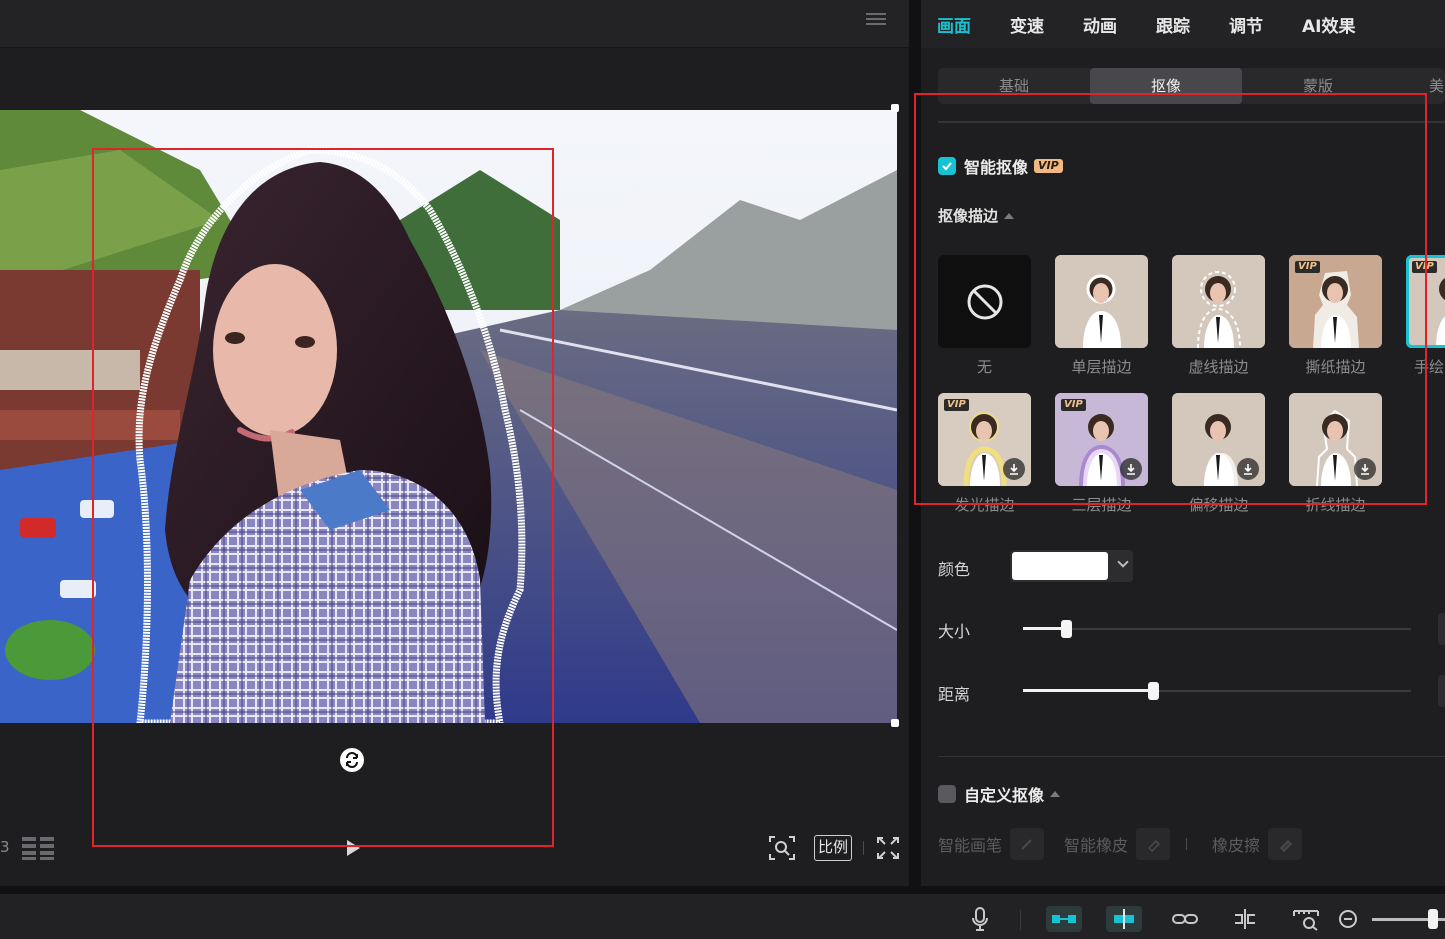 This screenshot has width=1445, height=939. What do you see at coordinates (722, 916) in the screenshot?
I see `timeline-toolbar` at bounding box center [722, 916].